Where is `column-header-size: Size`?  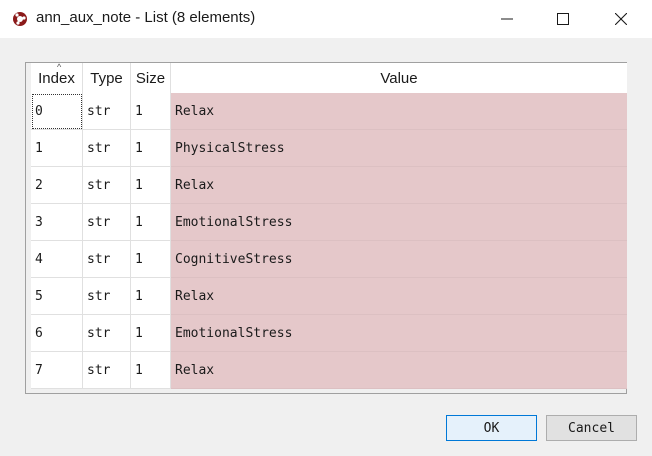
column-header-size: Size is located at coordinates (151, 78).